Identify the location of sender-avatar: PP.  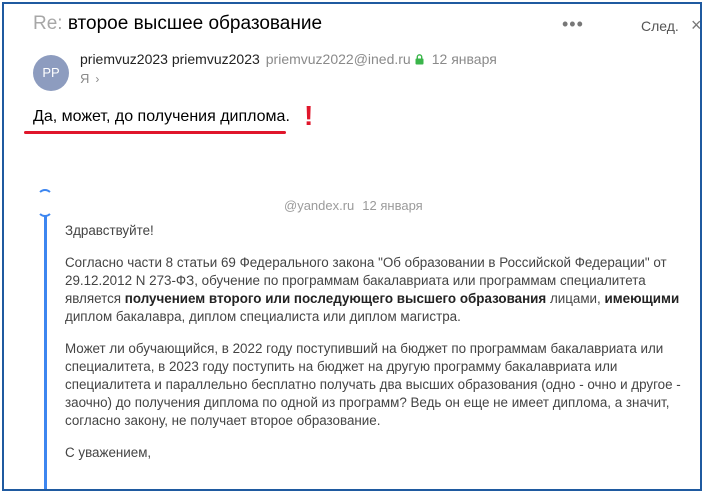
(51, 73).